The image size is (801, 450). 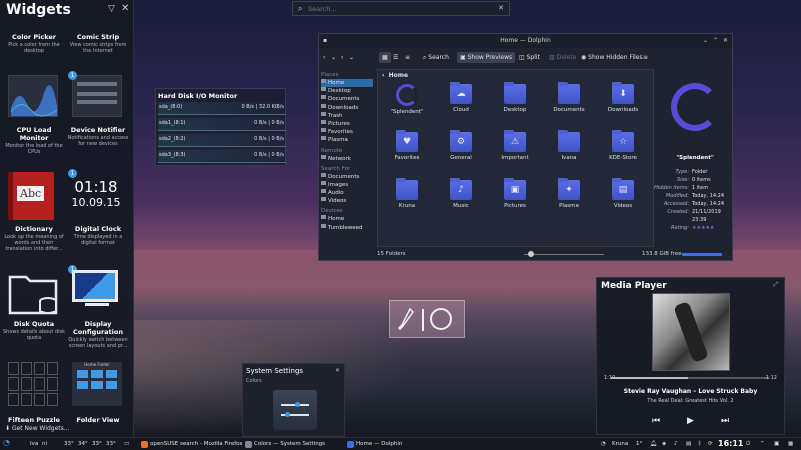 What do you see at coordinates (531, 254) in the screenshot?
I see `zoom-slider-handle` at bounding box center [531, 254].